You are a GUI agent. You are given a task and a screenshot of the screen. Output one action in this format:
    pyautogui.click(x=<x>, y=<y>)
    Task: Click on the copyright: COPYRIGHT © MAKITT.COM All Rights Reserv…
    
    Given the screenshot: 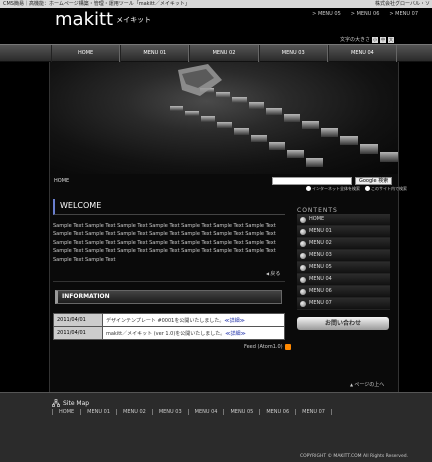 What is the action you would take?
    pyautogui.click(x=353, y=456)
    